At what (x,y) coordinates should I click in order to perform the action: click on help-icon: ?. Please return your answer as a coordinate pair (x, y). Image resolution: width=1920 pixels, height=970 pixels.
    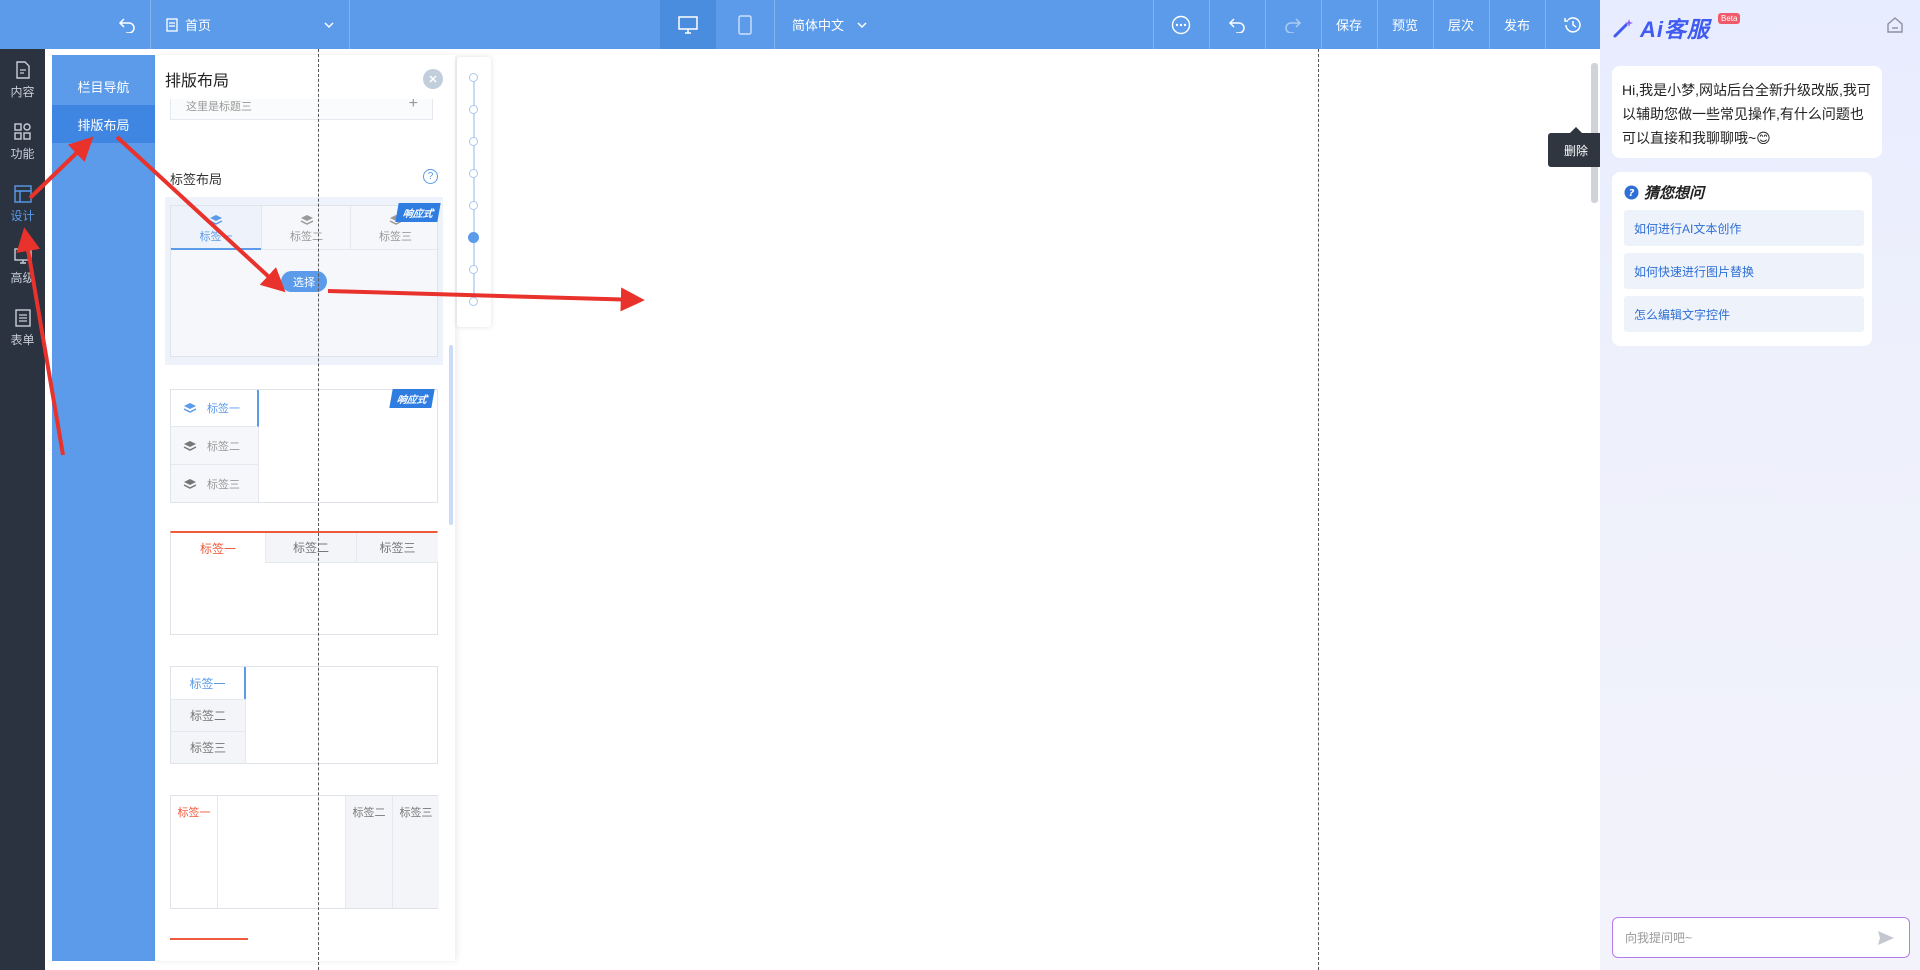
    Looking at the image, I should click on (430, 176).